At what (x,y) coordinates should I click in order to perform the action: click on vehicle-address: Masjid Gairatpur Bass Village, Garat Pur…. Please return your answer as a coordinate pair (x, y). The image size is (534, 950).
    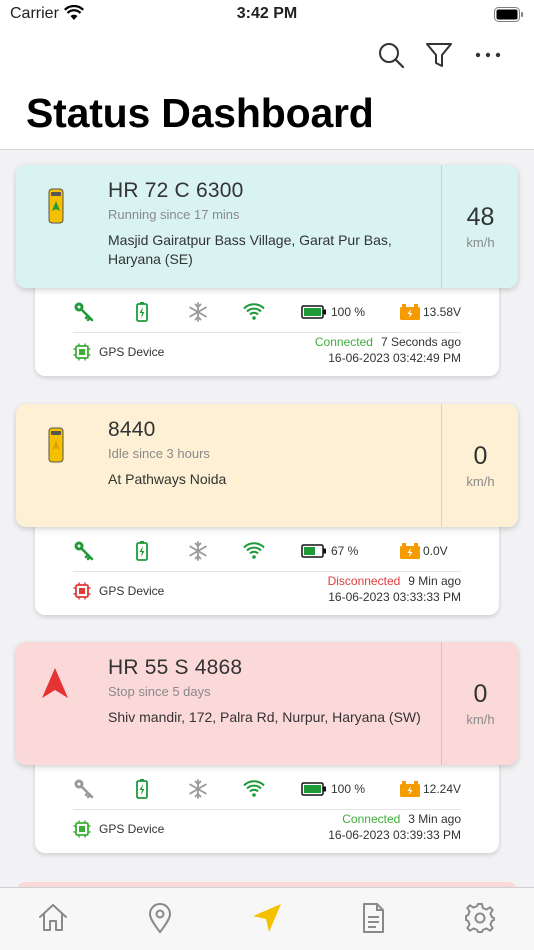
    Looking at the image, I should click on (250, 249).